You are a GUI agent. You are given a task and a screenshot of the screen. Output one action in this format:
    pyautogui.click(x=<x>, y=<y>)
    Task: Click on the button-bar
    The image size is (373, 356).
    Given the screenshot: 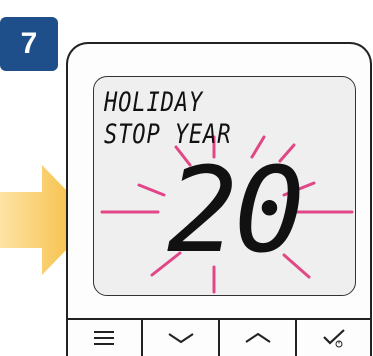 What is the action you would take?
    pyautogui.click(x=219, y=337)
    